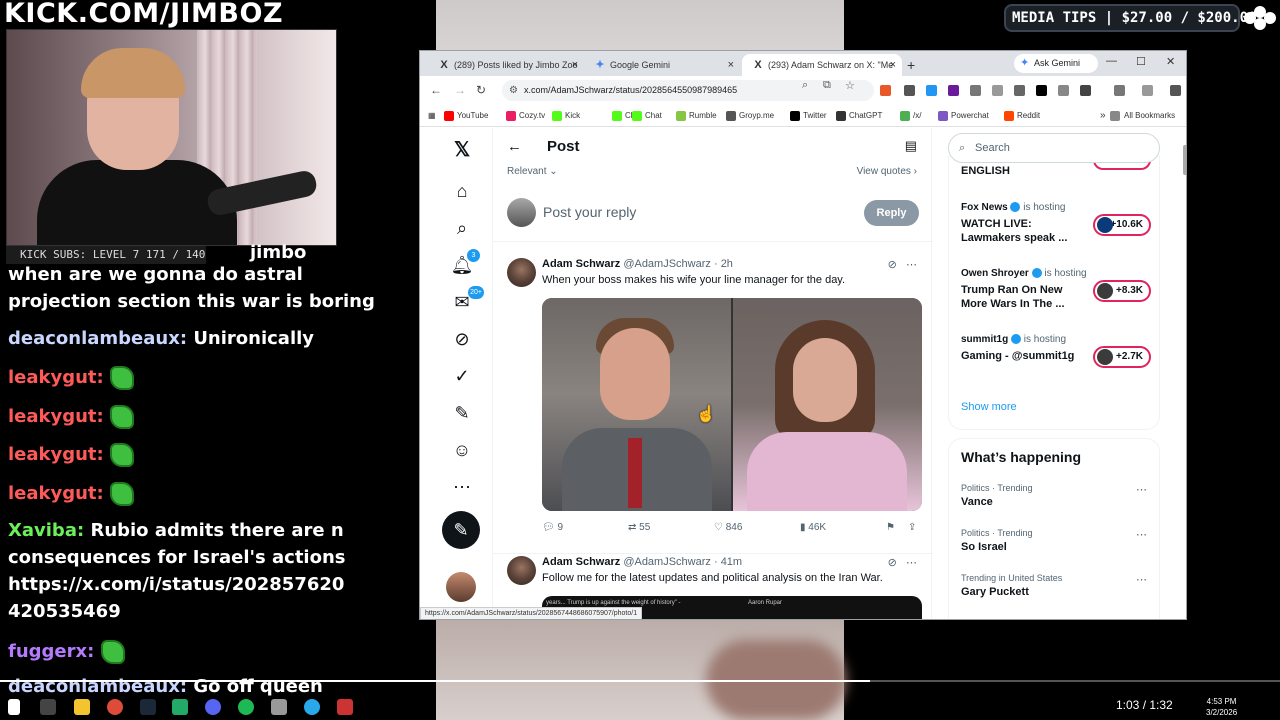 The width and height of the screenshot is (1280, 720). What do you see at coordinates (910, 116) in the screenshot?
I see `bookmark-item: /x/` at bounding box center [910, 116].